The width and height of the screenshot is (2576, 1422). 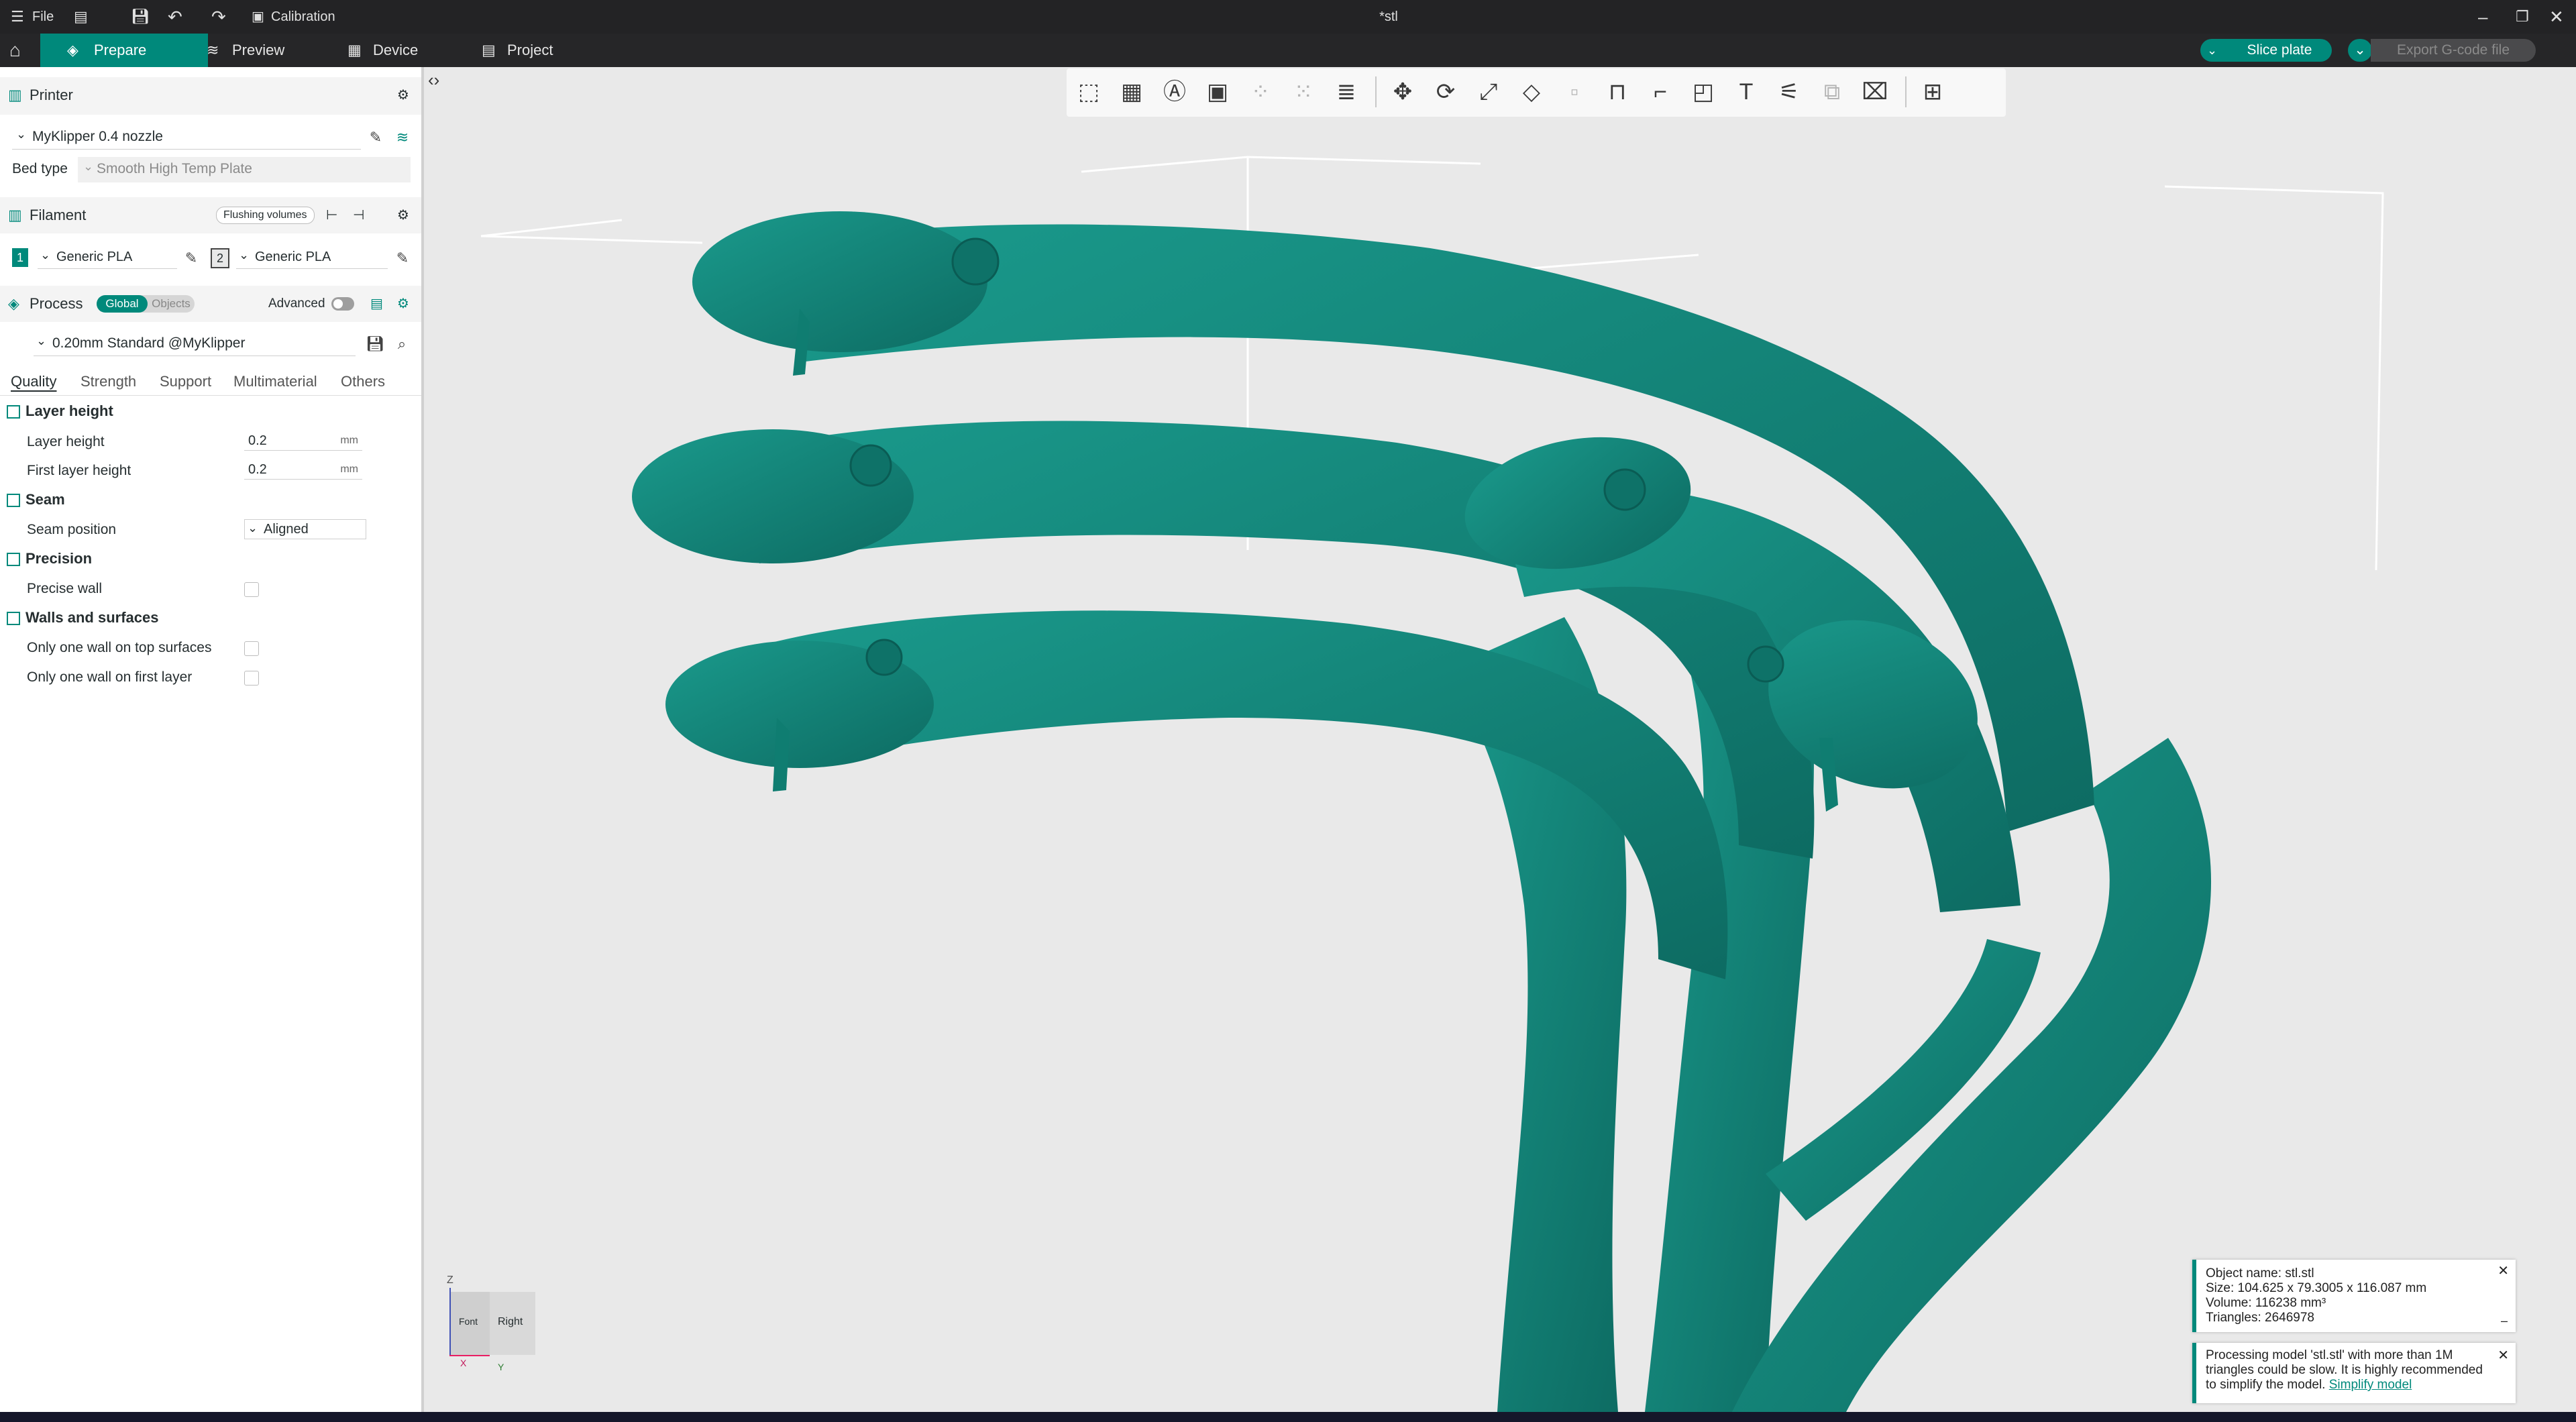 I want to click on global-objects-toggle: Global Objects, so click(x=146, y=304).